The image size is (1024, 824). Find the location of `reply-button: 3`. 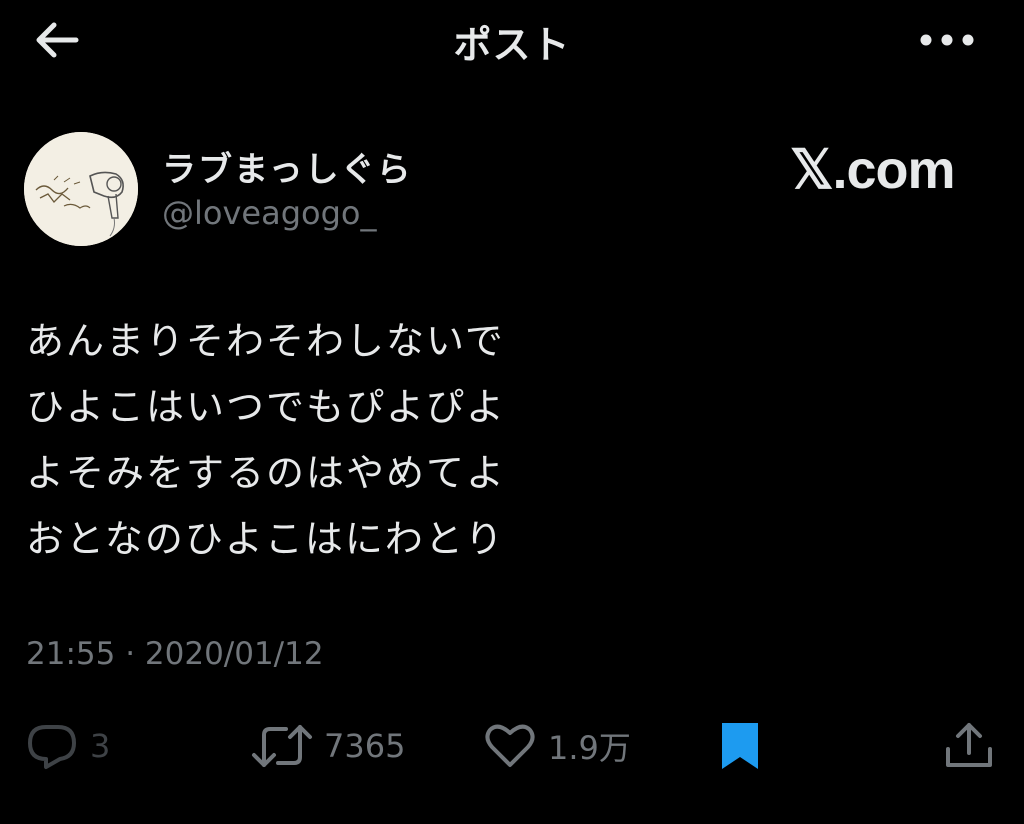

reply-button: 3 is located at coordinates (67, 746).